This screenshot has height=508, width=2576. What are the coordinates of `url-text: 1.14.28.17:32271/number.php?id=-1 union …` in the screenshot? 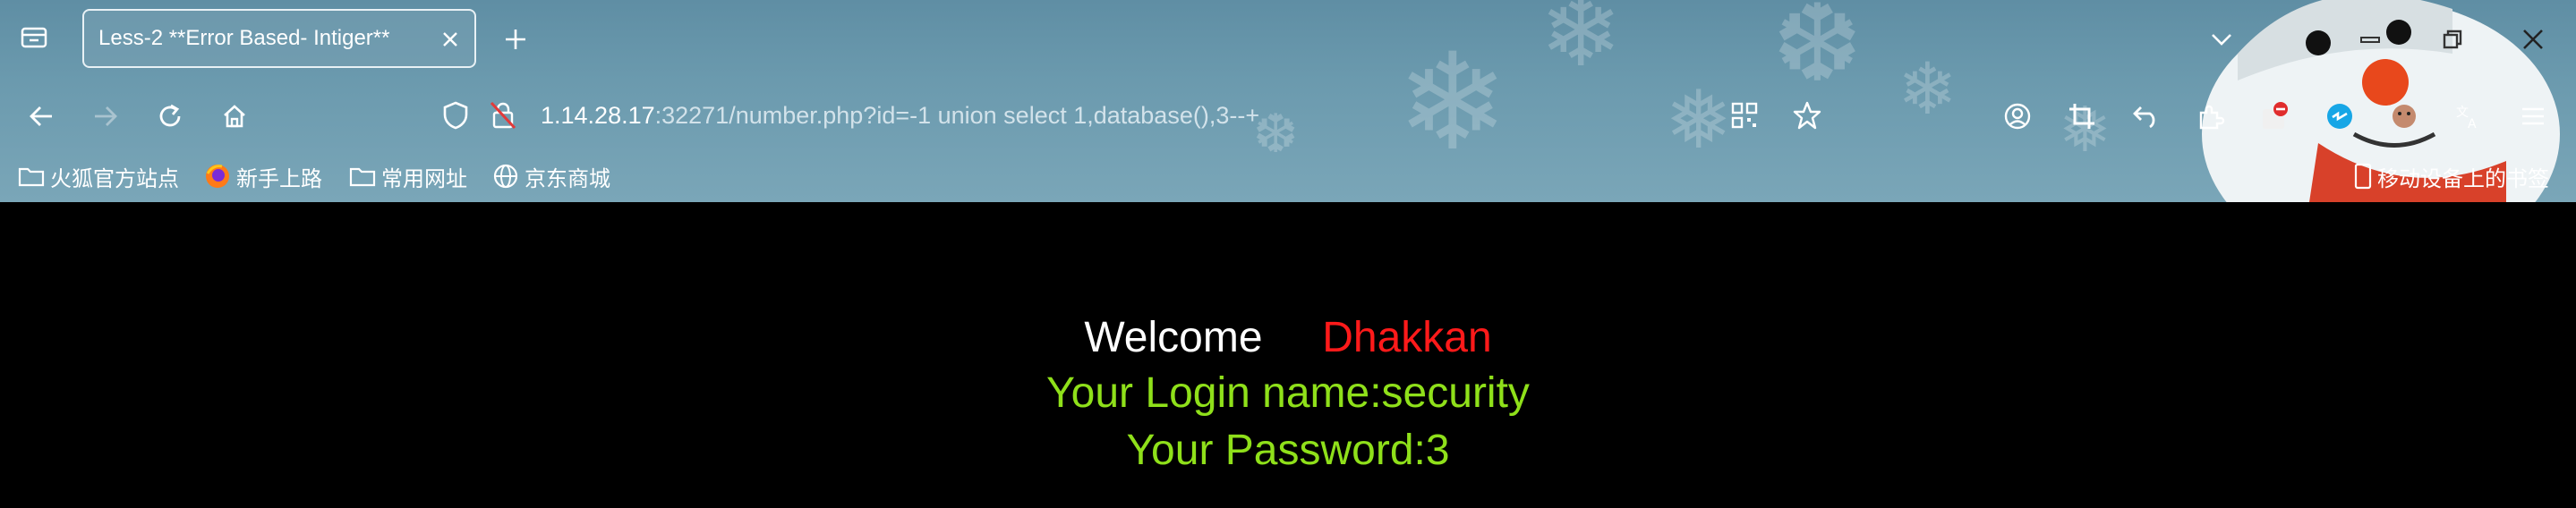 It's located at (900, 116).